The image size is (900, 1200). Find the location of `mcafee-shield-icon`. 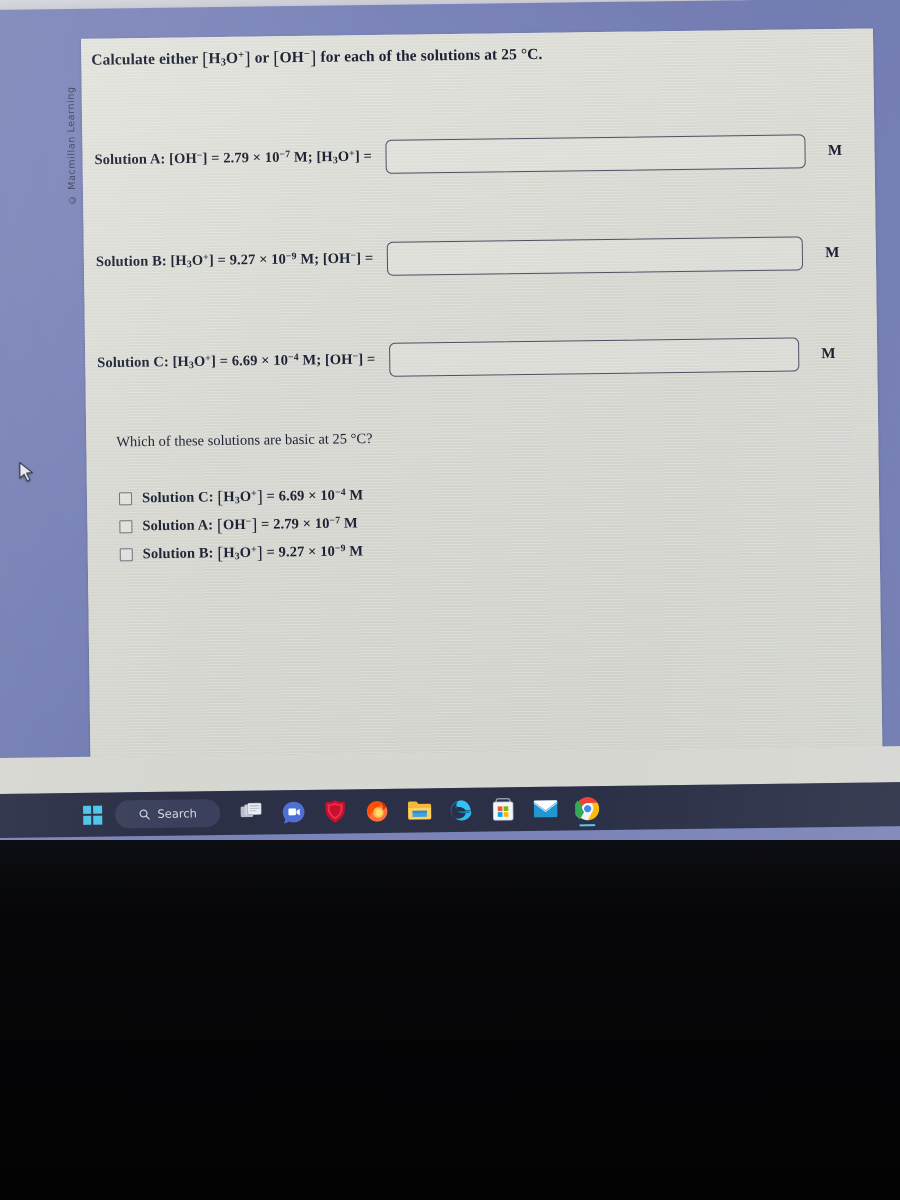

mcafee-shield-icon is located at coordinates (335, 811).